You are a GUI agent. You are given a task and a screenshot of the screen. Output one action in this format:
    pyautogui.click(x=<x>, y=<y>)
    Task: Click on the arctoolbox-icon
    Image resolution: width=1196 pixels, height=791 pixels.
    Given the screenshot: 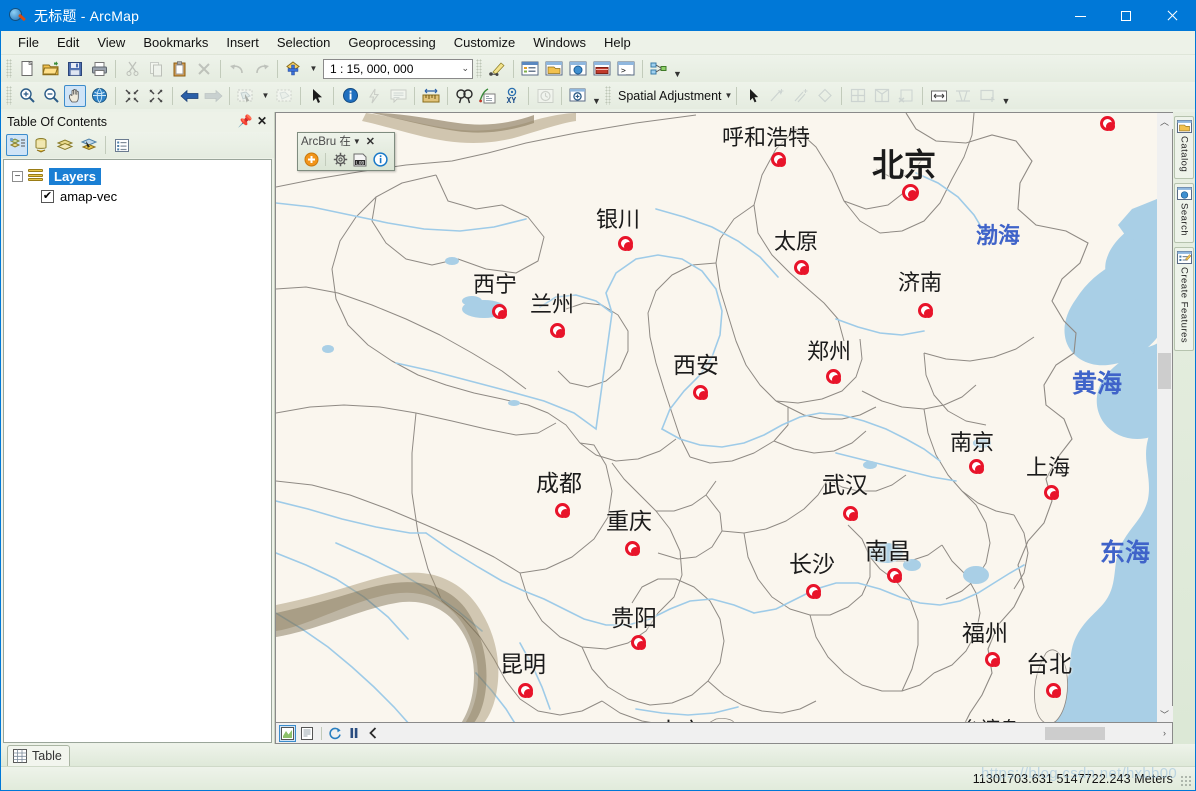 What is the action you would take?
    pyautogui.click(x=602, y=69)
    